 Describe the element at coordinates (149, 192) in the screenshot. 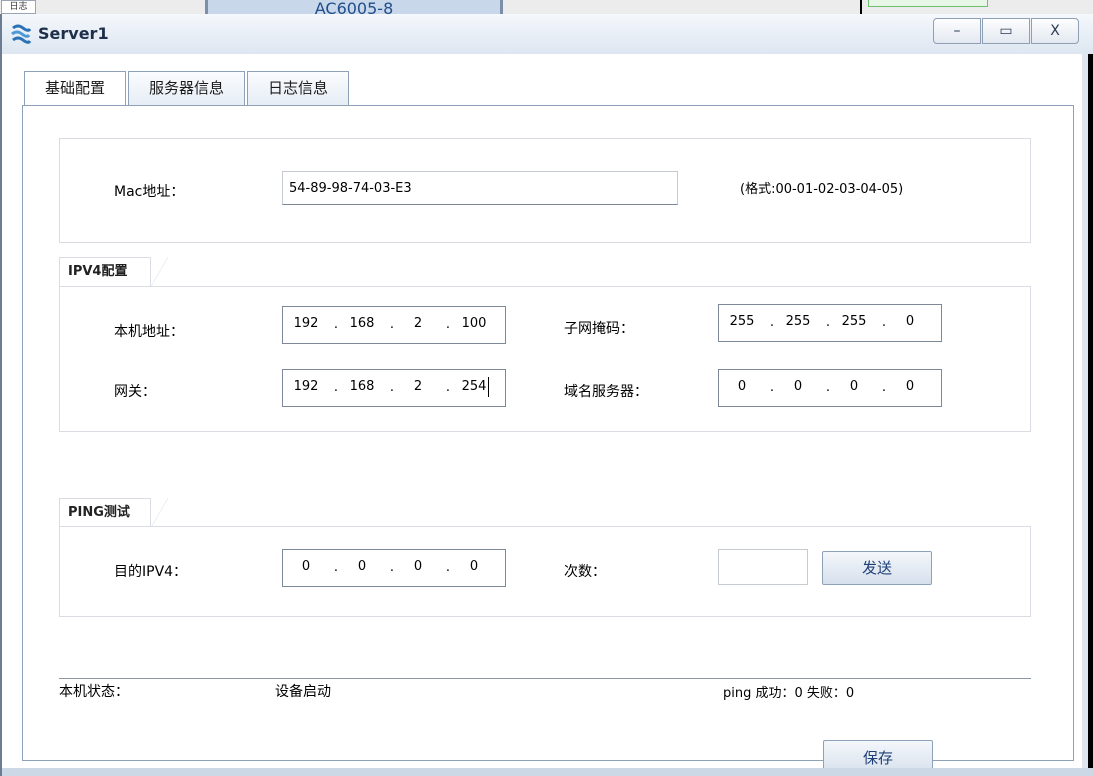

I see `mac-label: Mac地址：` at that location.